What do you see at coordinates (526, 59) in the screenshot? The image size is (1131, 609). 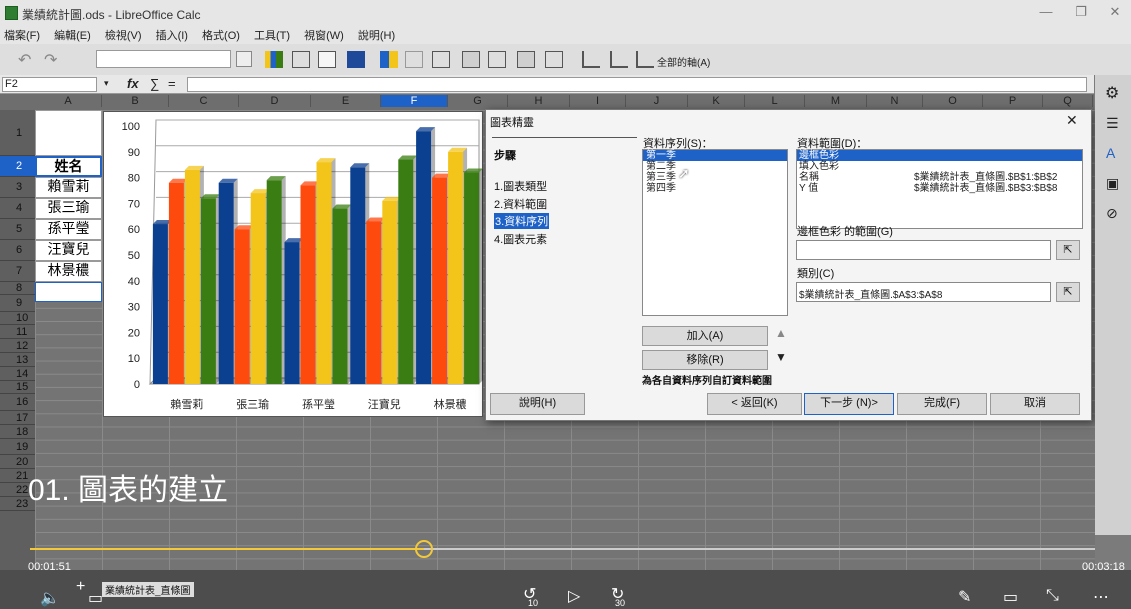 I see `x-axis-icon` at bounding box center [526, 59].